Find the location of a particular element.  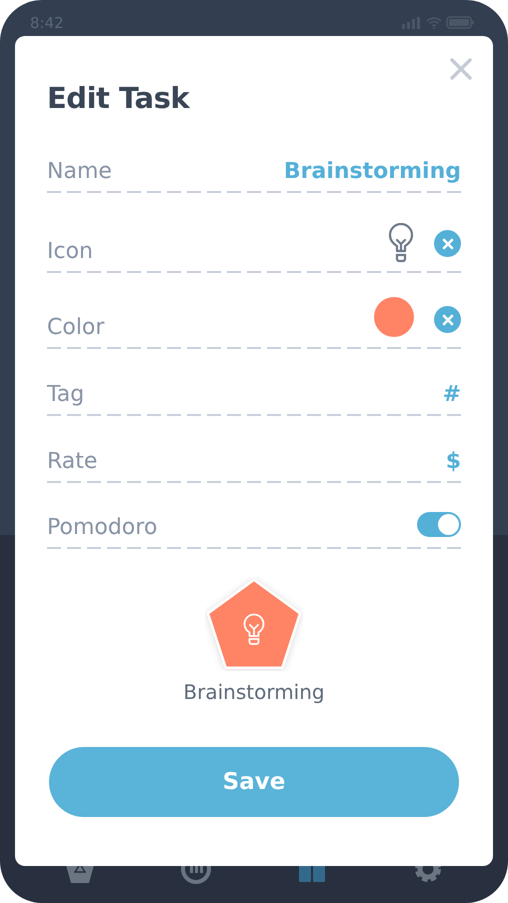

pomodoro-toggle is located at coordinates (439, 524).